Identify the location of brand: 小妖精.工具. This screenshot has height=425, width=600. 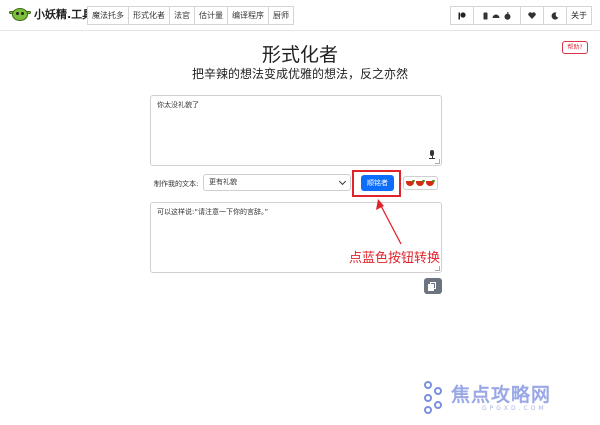
(51, 14).